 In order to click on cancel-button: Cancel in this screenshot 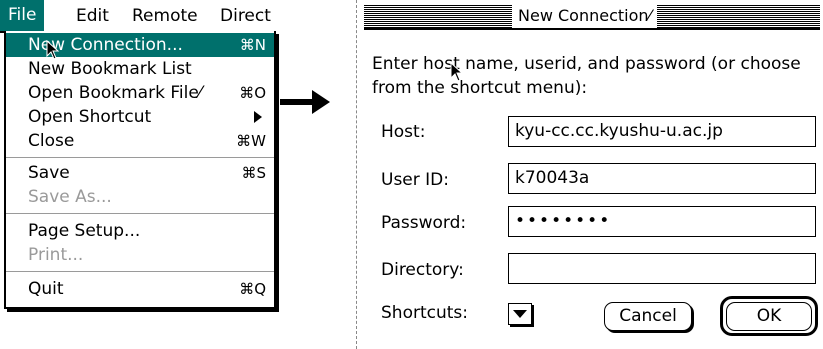, I will do `click(648, 316)`.